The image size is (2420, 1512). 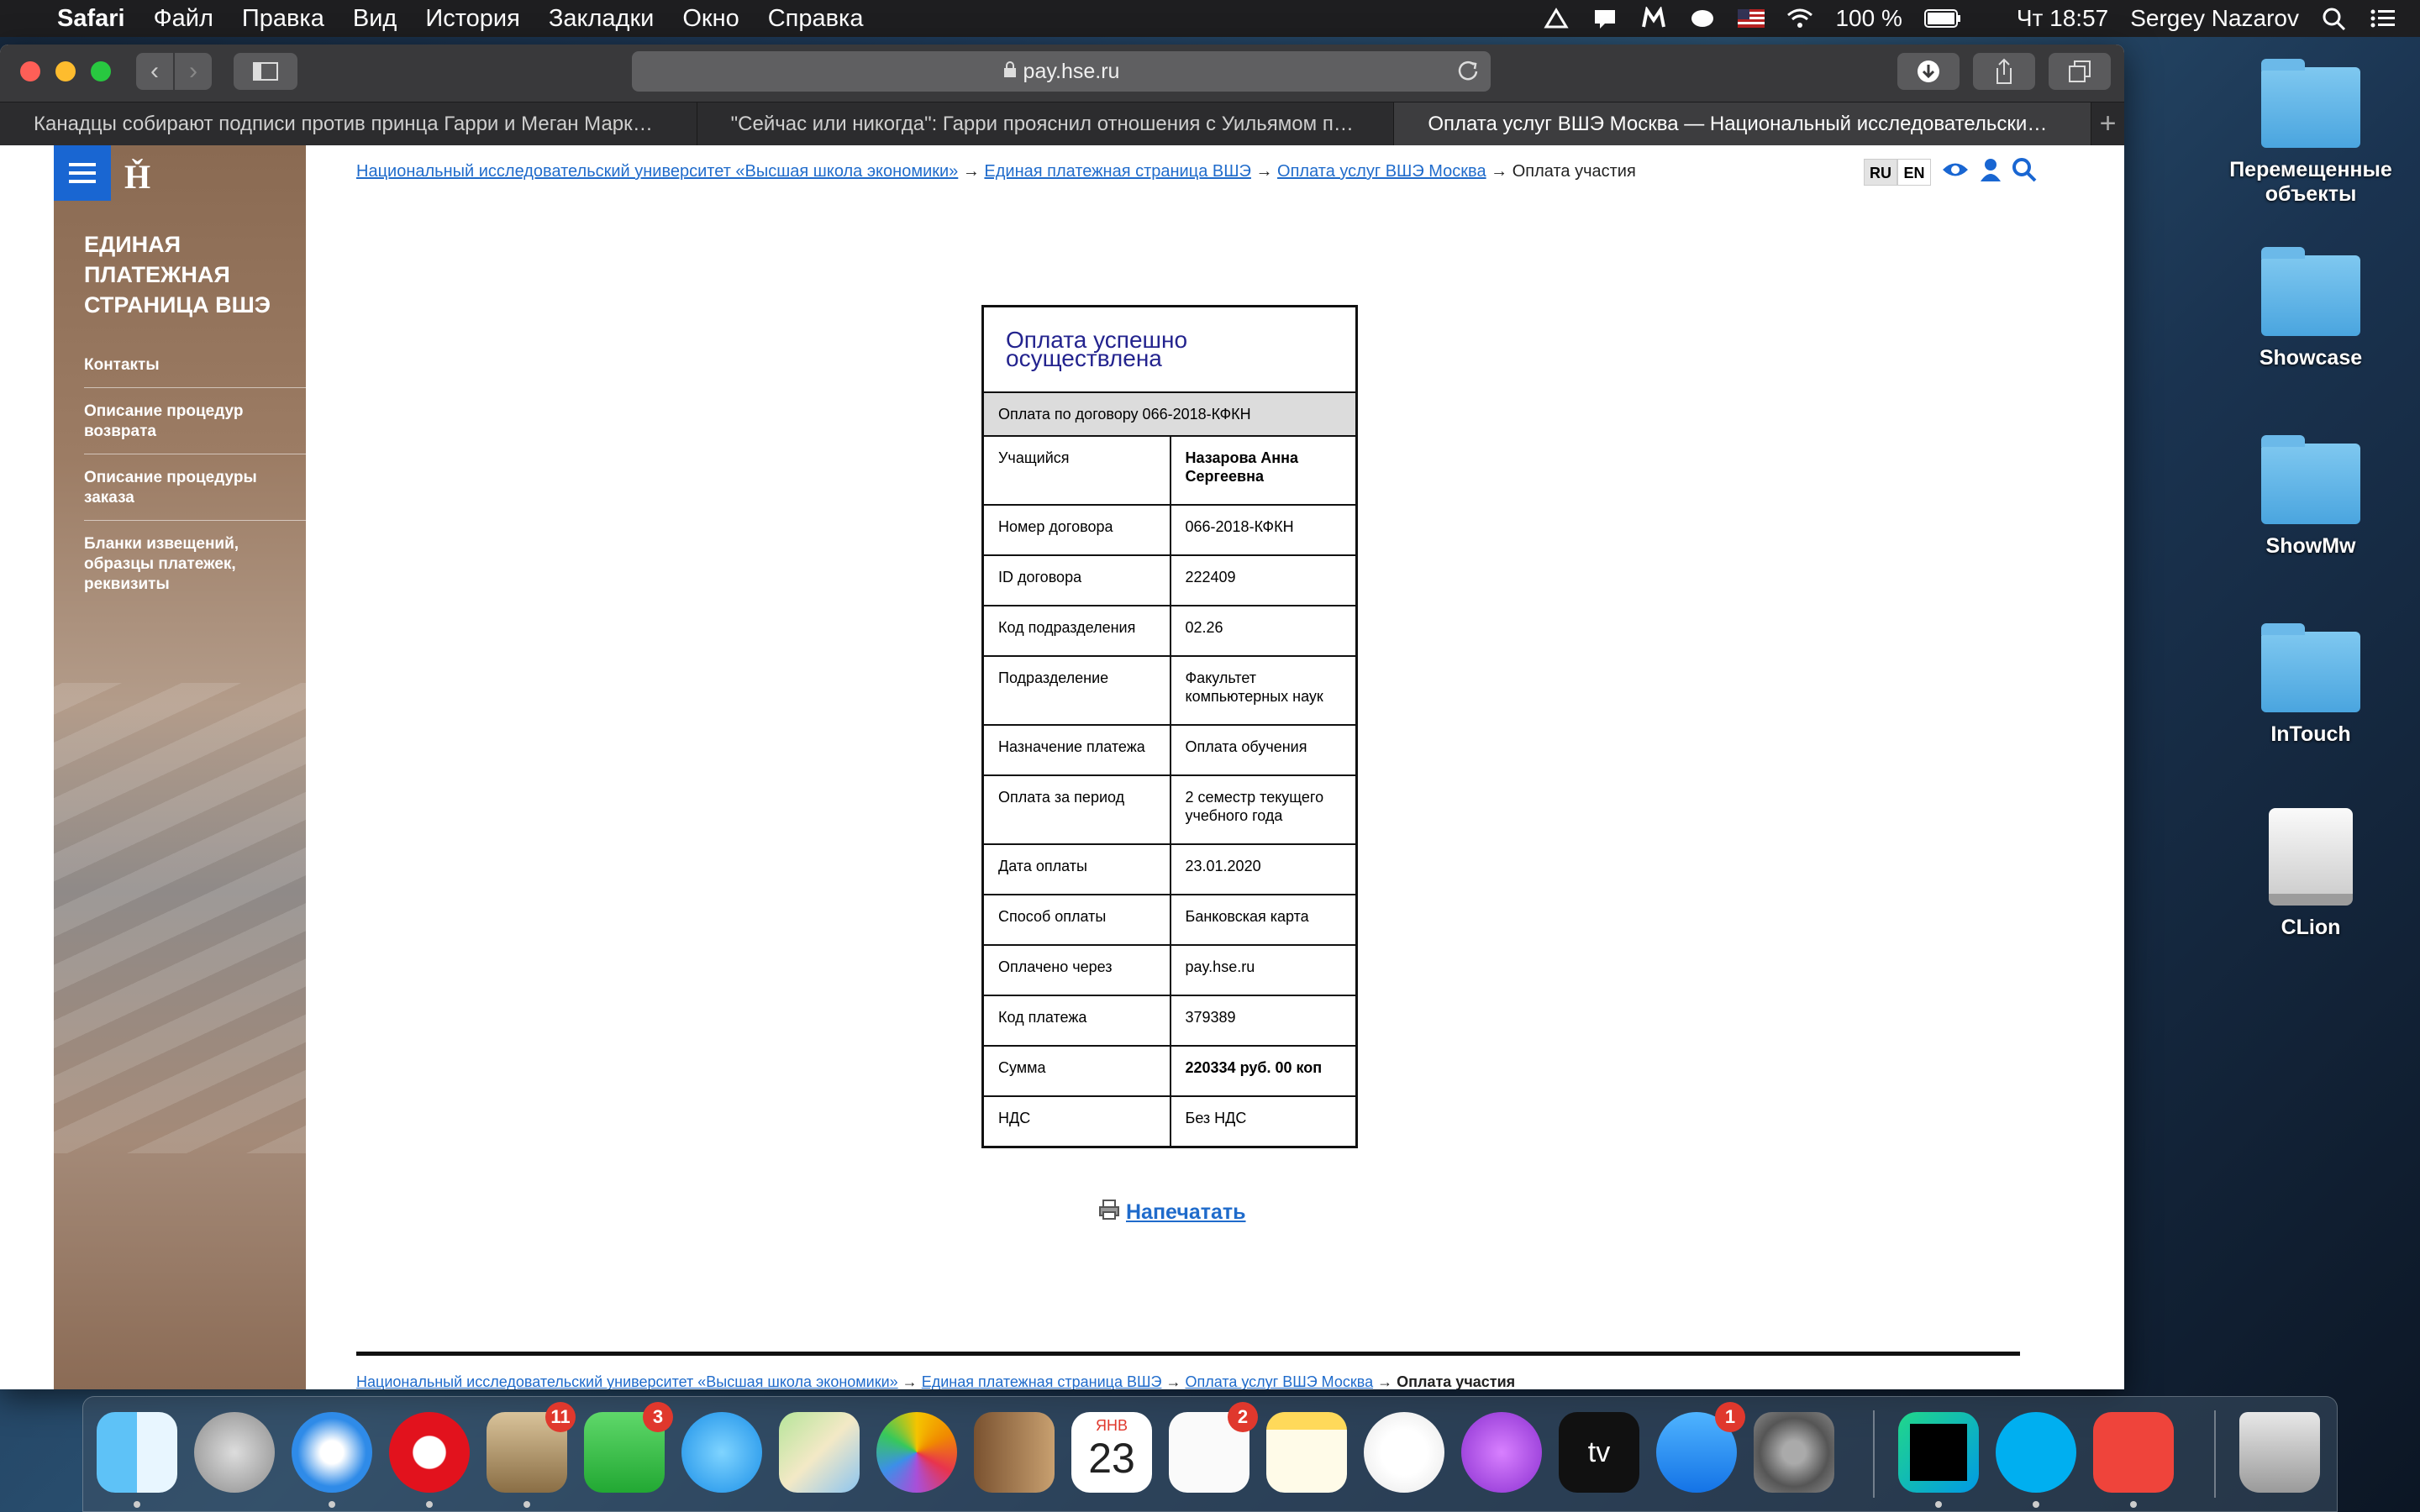 I want to click on dock-trash-icon, so click(x=2279, y=1452).